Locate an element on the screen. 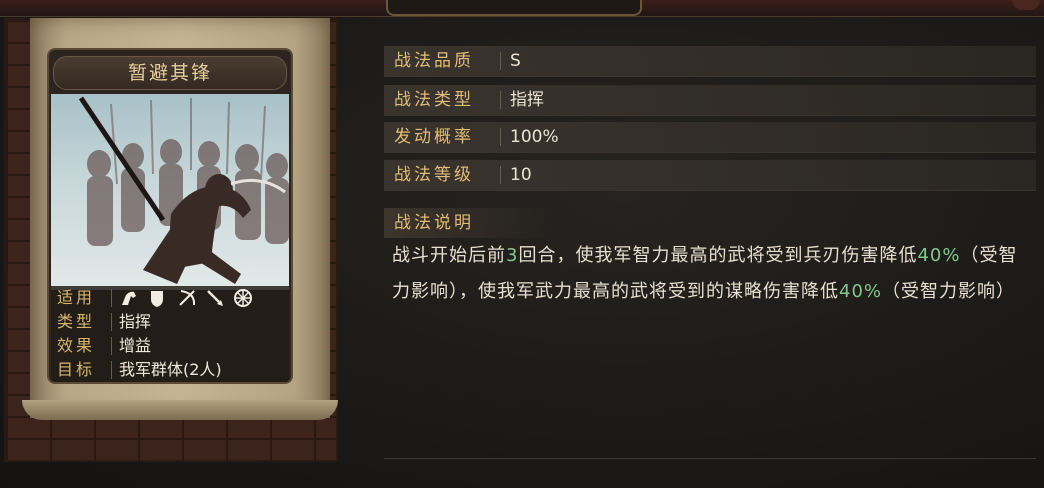 The image size is (1044, 488). stat-value-quality: S is located at coordinates (515, 61).